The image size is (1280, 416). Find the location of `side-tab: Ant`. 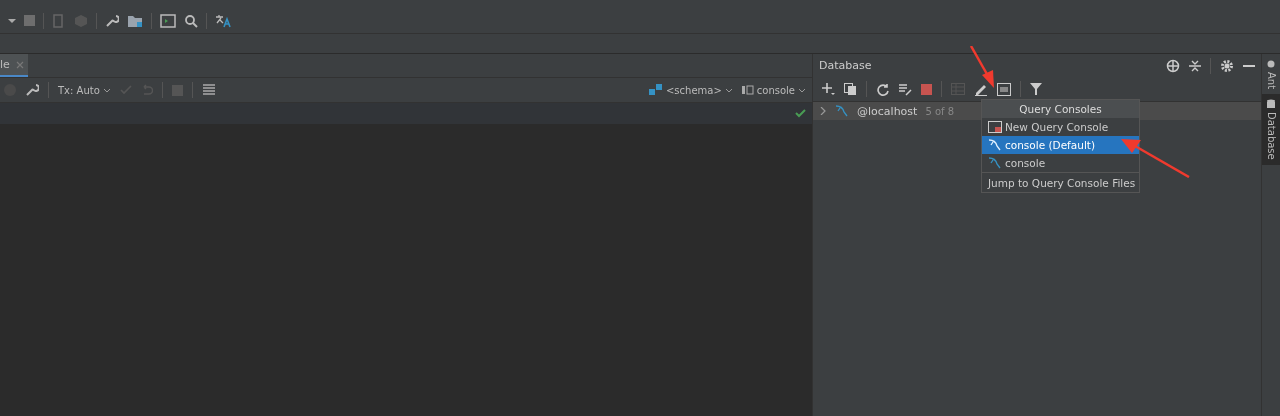

side-tab: Ant is located at coordinates (1271, 74).